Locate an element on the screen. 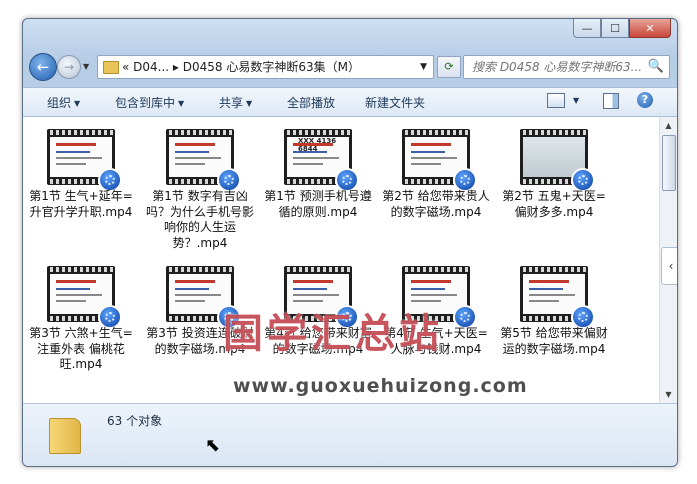 The height and width of the screenshot is (484, 697). mouse-cursor-icon: ⬉ is located at coordinates (213, 445).